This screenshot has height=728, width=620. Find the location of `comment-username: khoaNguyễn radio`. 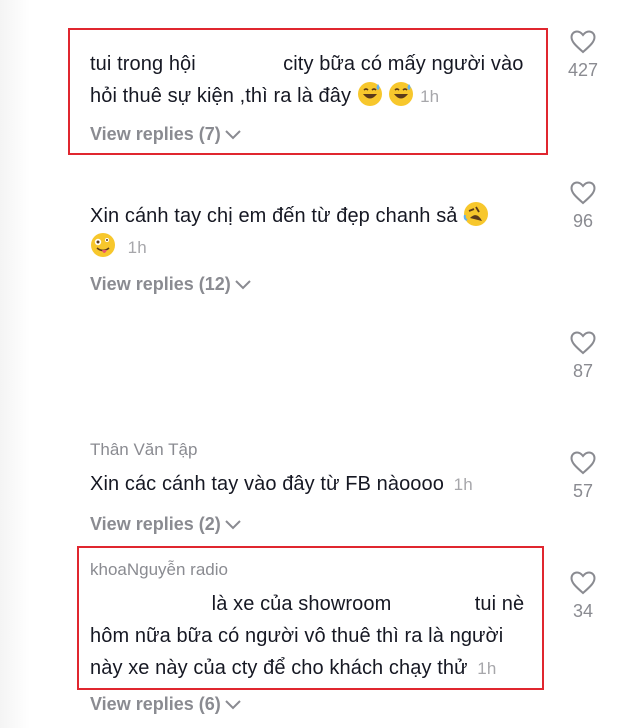

comment-username: khoaNguyễn radio is located at coordinates (159, 570).